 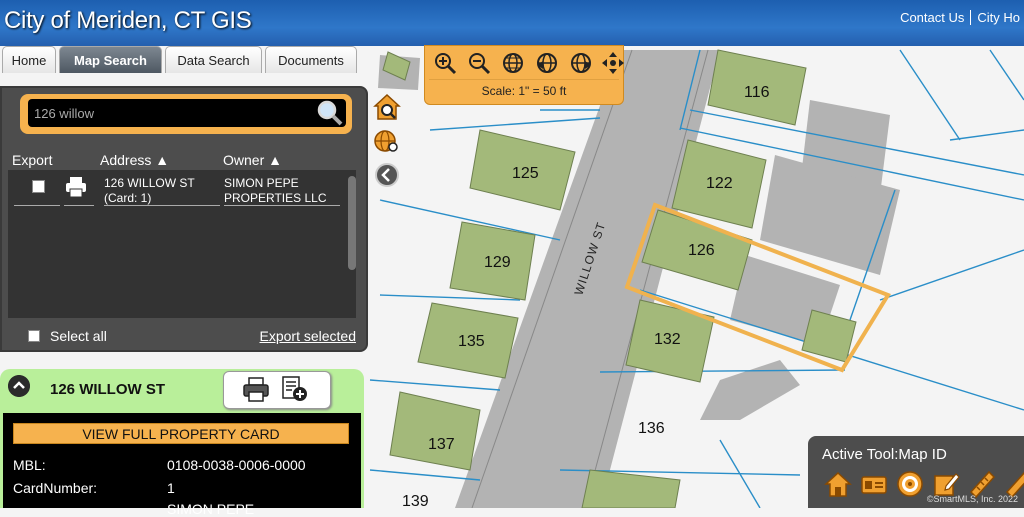 I want to click on collapse-left-icon, so click(x=387, y=175).